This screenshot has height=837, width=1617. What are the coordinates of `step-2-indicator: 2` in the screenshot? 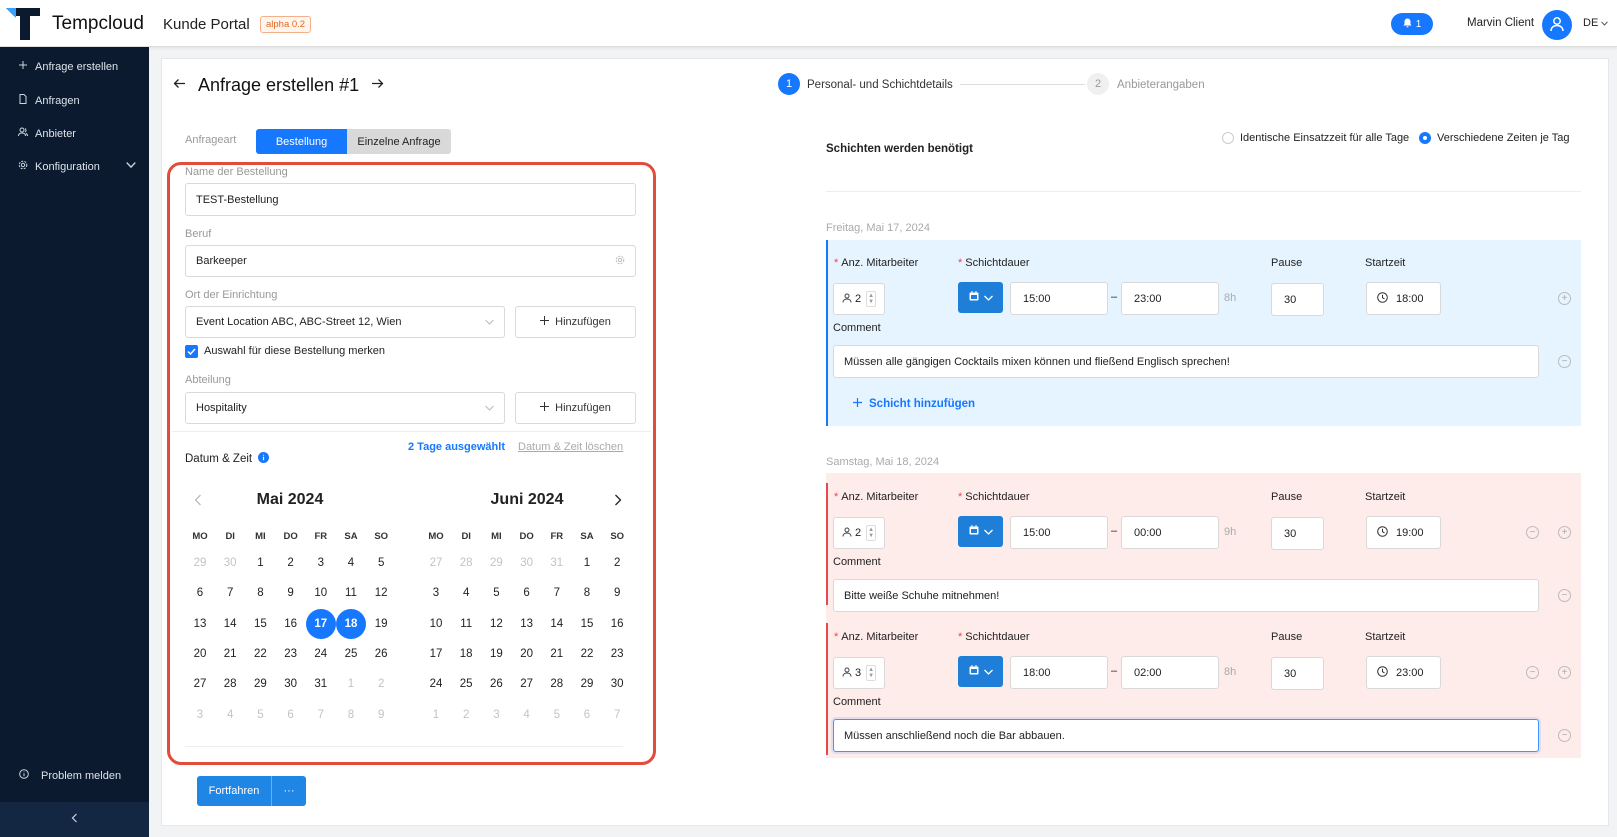 It's located at (1098, 84).